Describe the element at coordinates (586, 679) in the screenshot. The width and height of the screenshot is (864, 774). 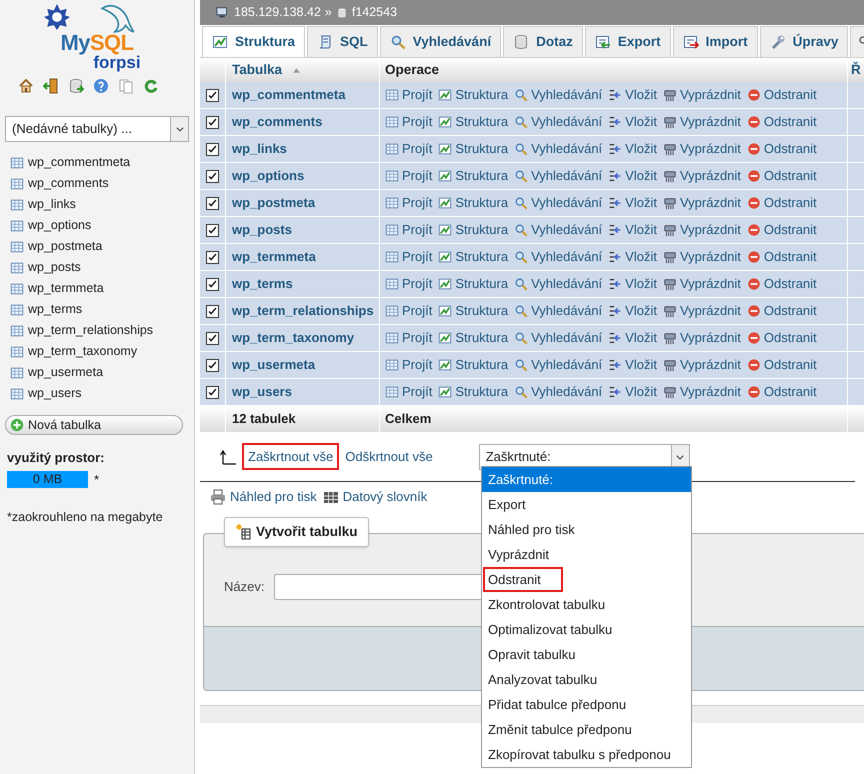
I see `dropdown-option: Analyzovat tabulku` at that location.